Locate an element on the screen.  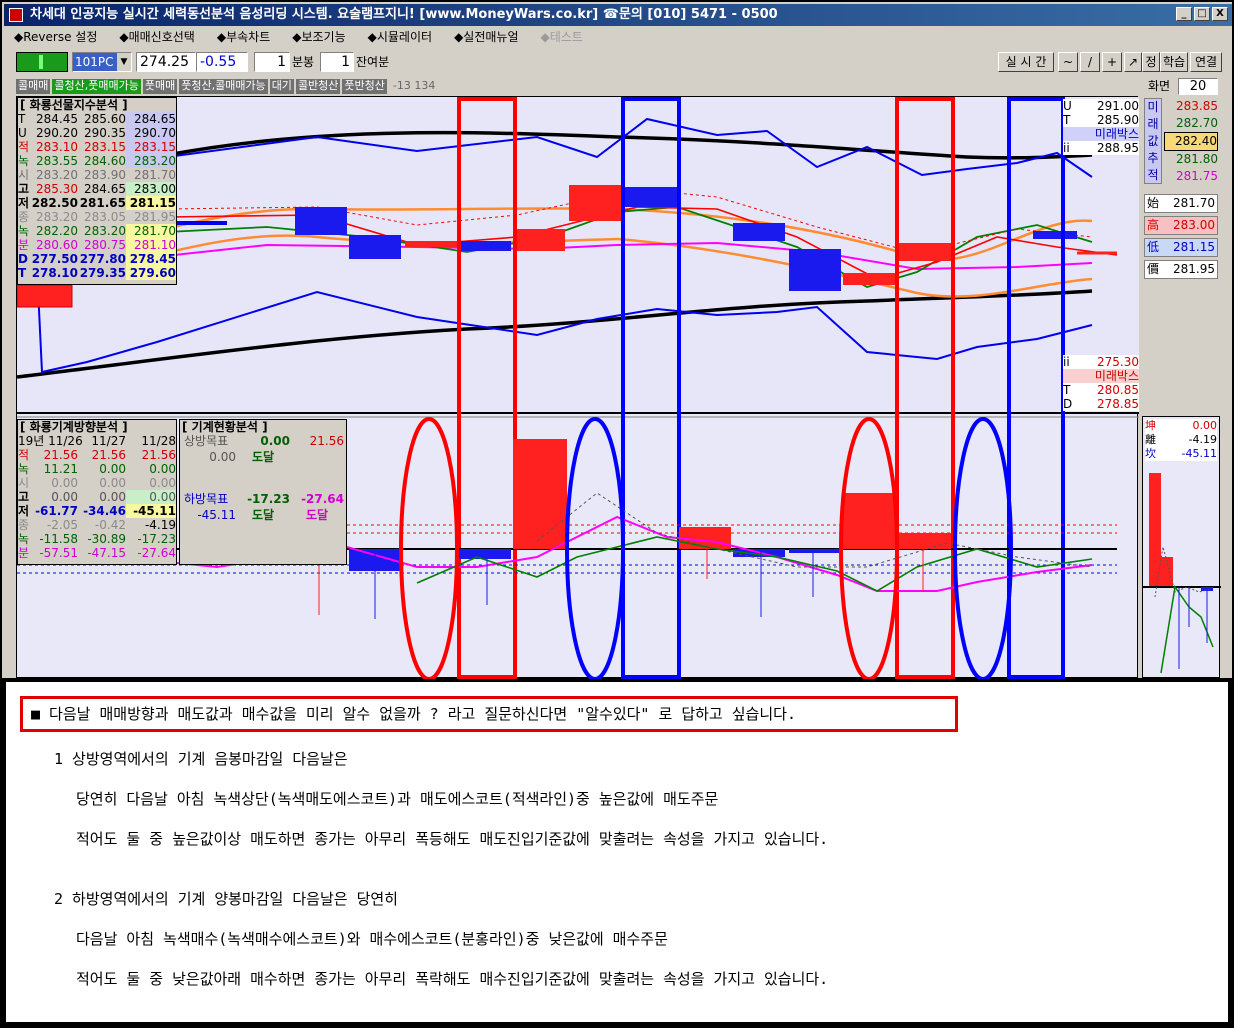
mini-chart is located at coordinates (1182, 573).